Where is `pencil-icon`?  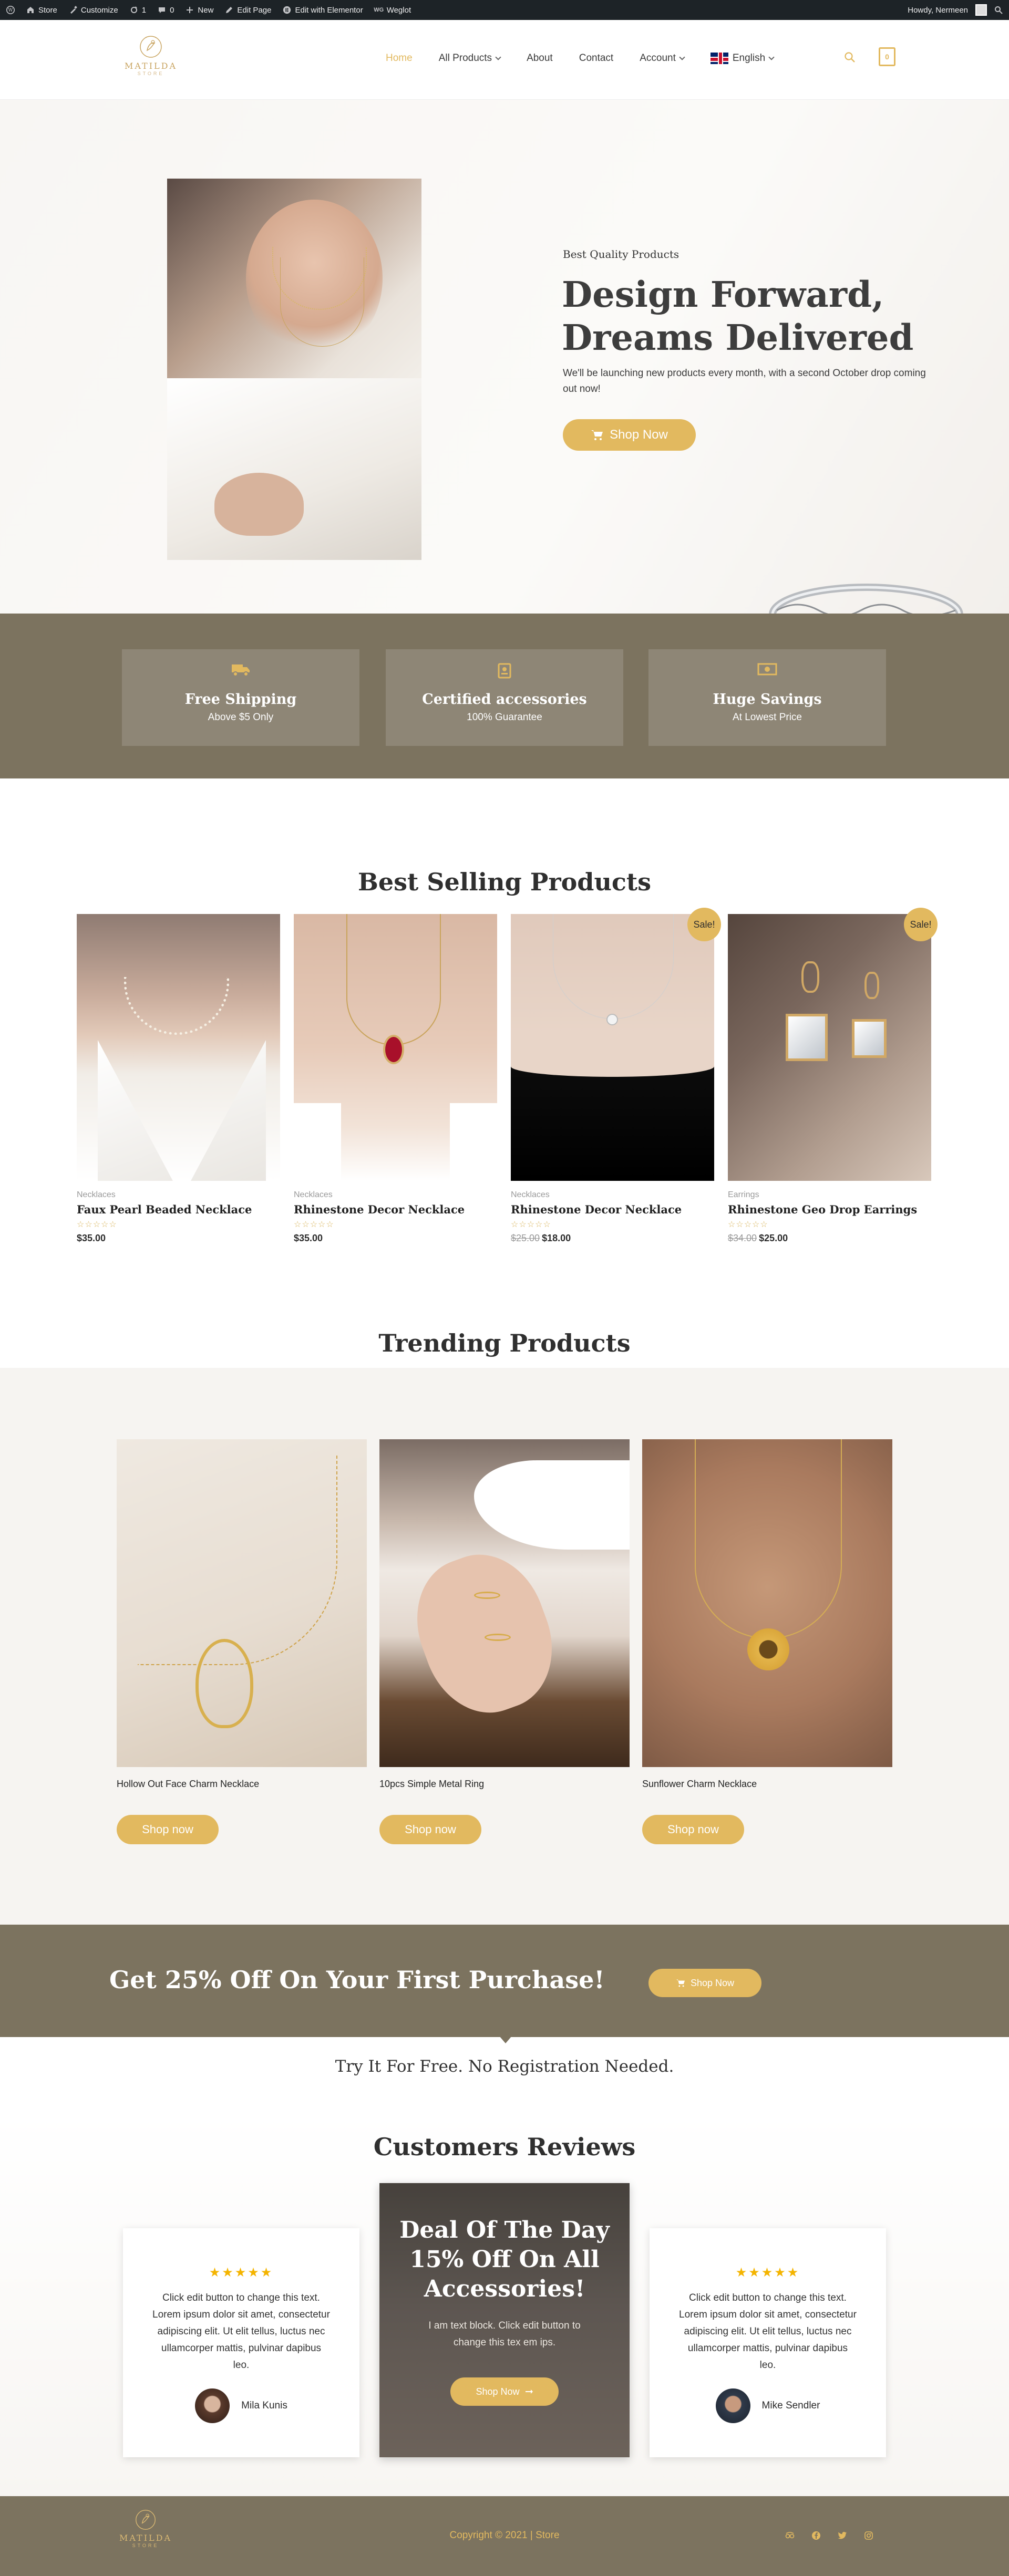
pencil-icon is located at coordinates (229, 10).